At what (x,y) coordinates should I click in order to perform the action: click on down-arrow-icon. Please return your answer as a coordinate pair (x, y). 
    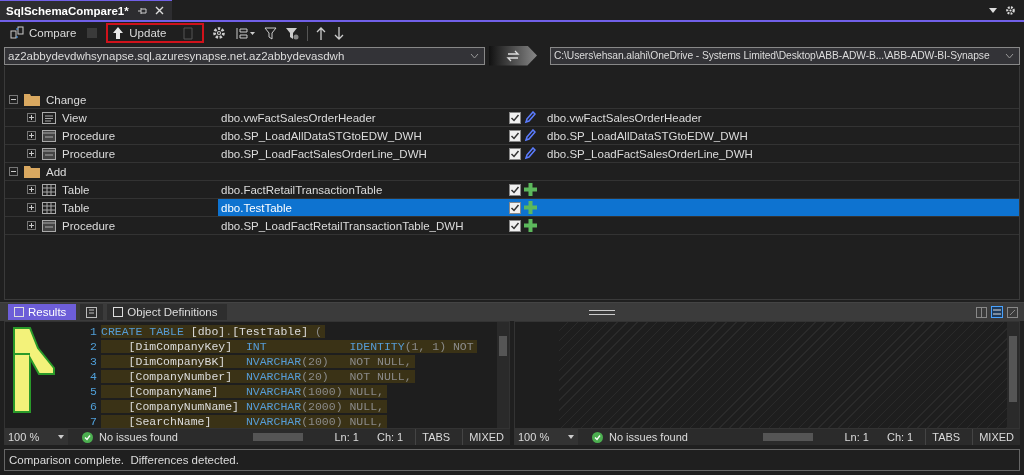
    Looking at the image, I should click on (339, 33).